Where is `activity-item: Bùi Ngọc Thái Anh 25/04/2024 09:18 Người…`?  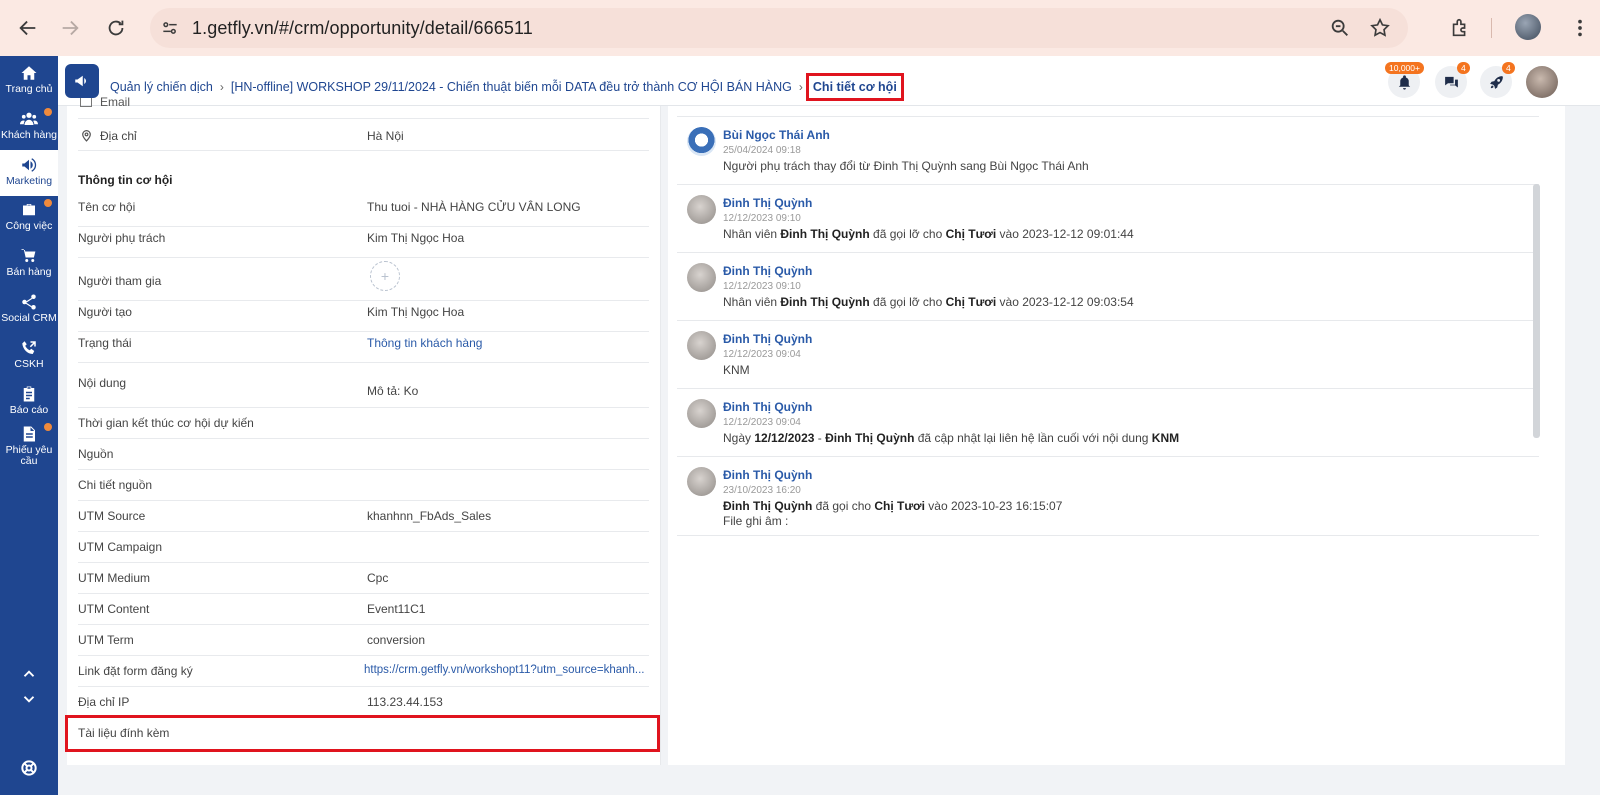 activity-item: Bùi Ngọc Thái Anh 25/04/2024 09:18 Người… is located at coordinates (1108, 151).